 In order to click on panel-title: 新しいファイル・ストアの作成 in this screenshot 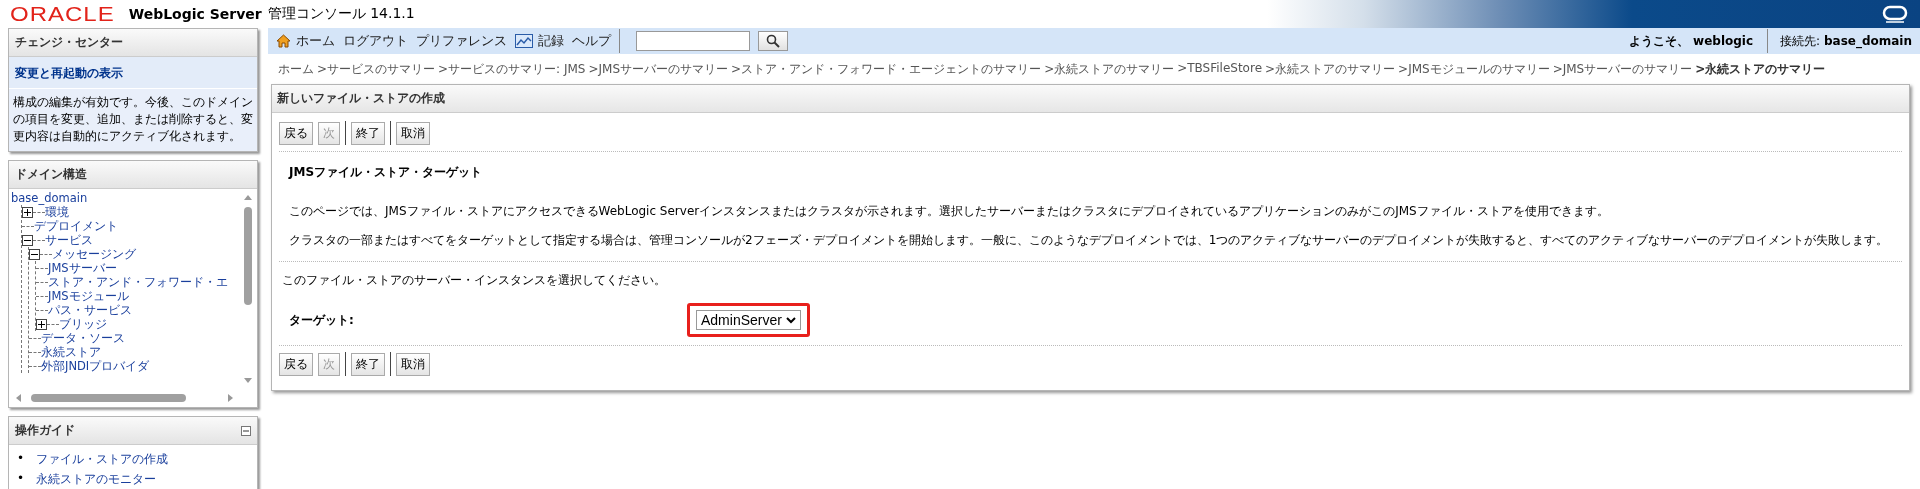, I will do `click(1090, 99)`.